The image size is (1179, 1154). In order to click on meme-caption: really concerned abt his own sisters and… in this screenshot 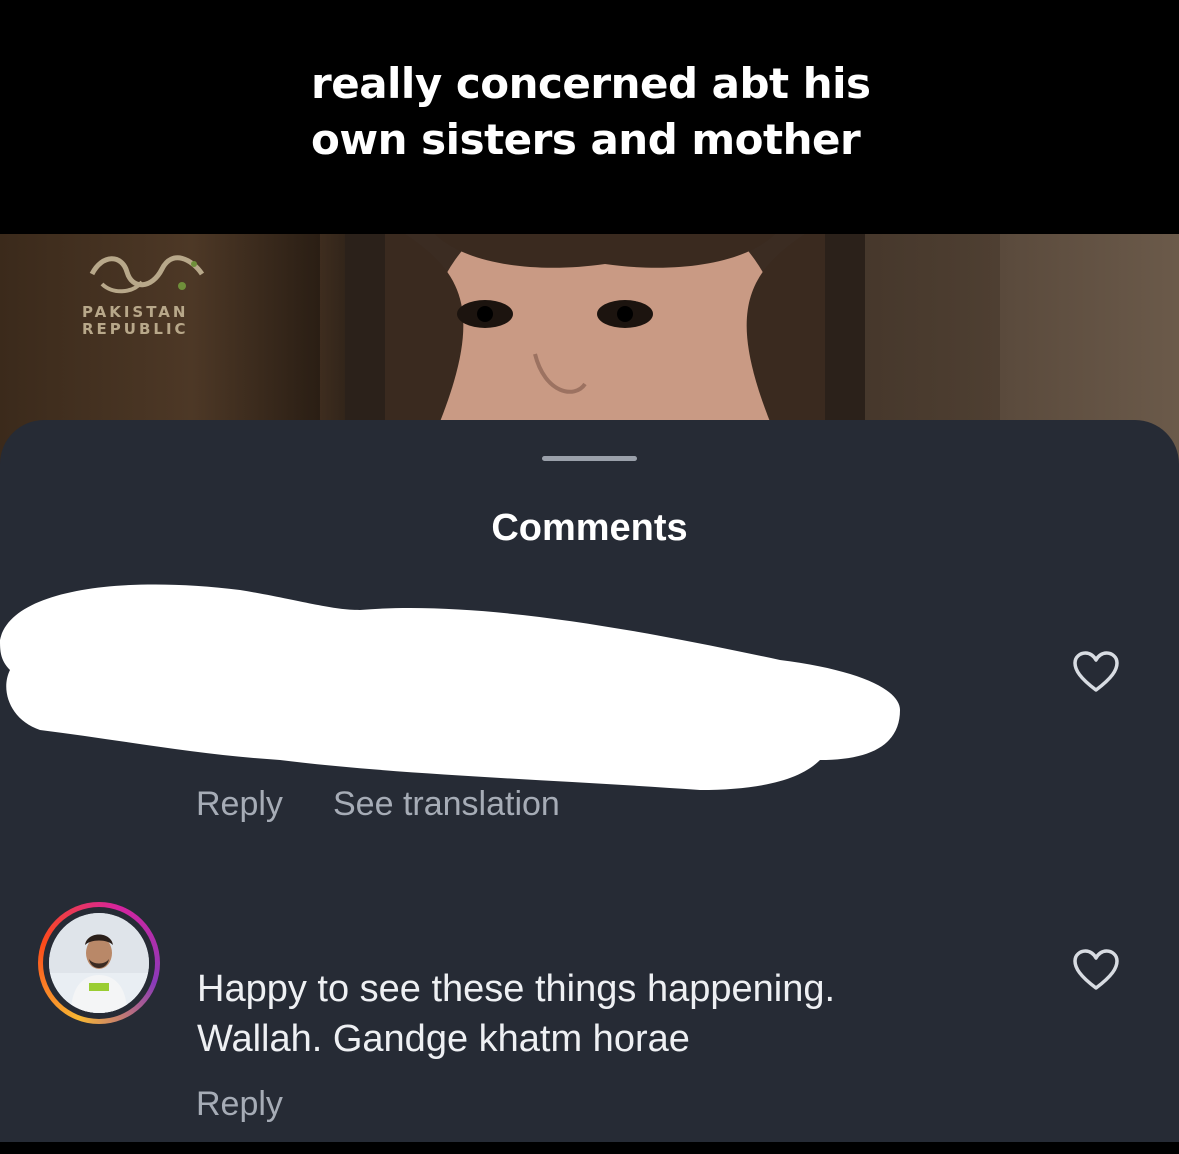, I will do `click(621, 112)`.